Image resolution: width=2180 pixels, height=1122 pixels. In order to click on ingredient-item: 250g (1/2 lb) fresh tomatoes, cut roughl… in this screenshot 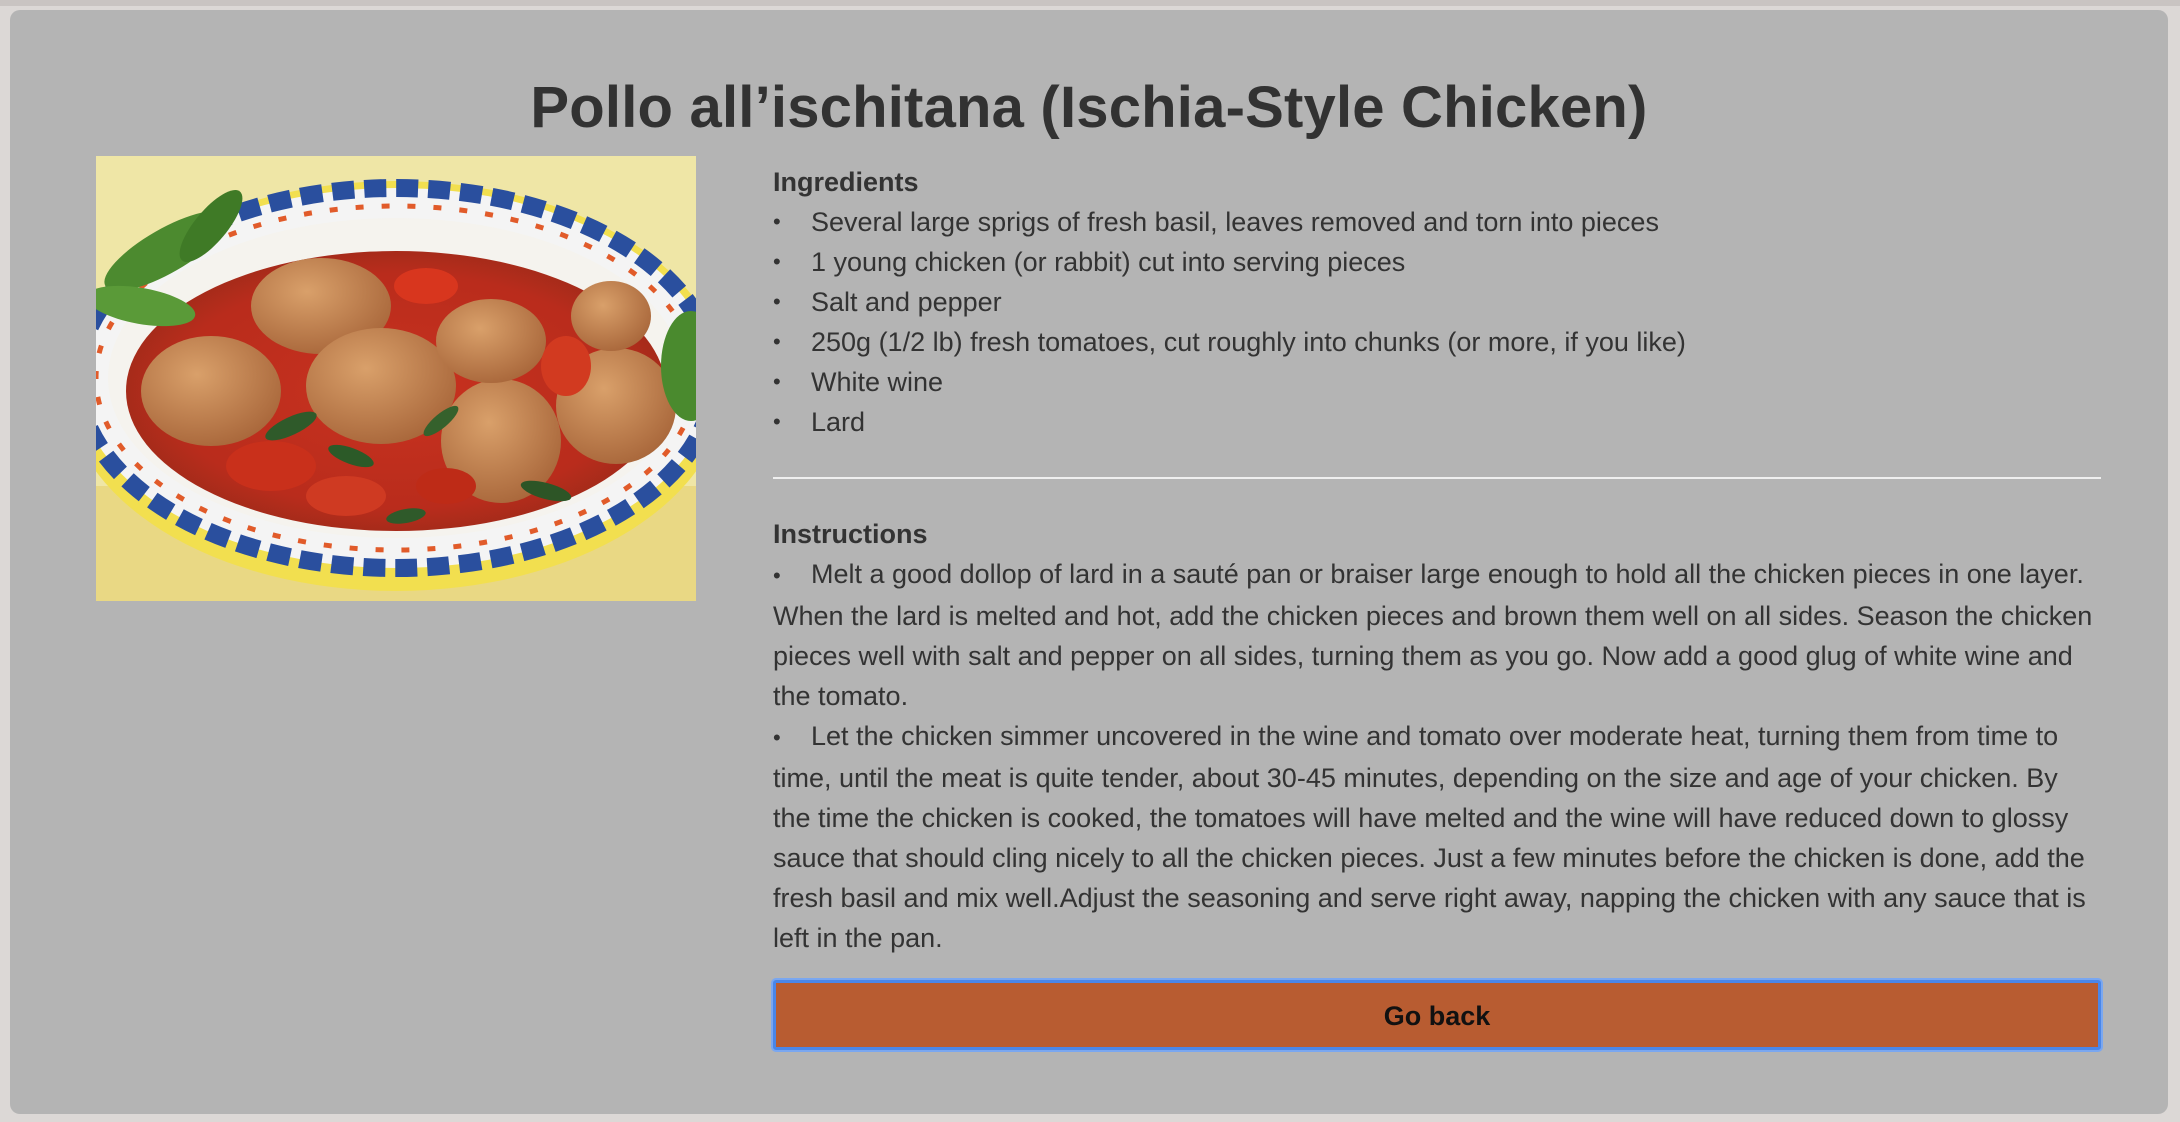, I will do `click(1437, 342)`.